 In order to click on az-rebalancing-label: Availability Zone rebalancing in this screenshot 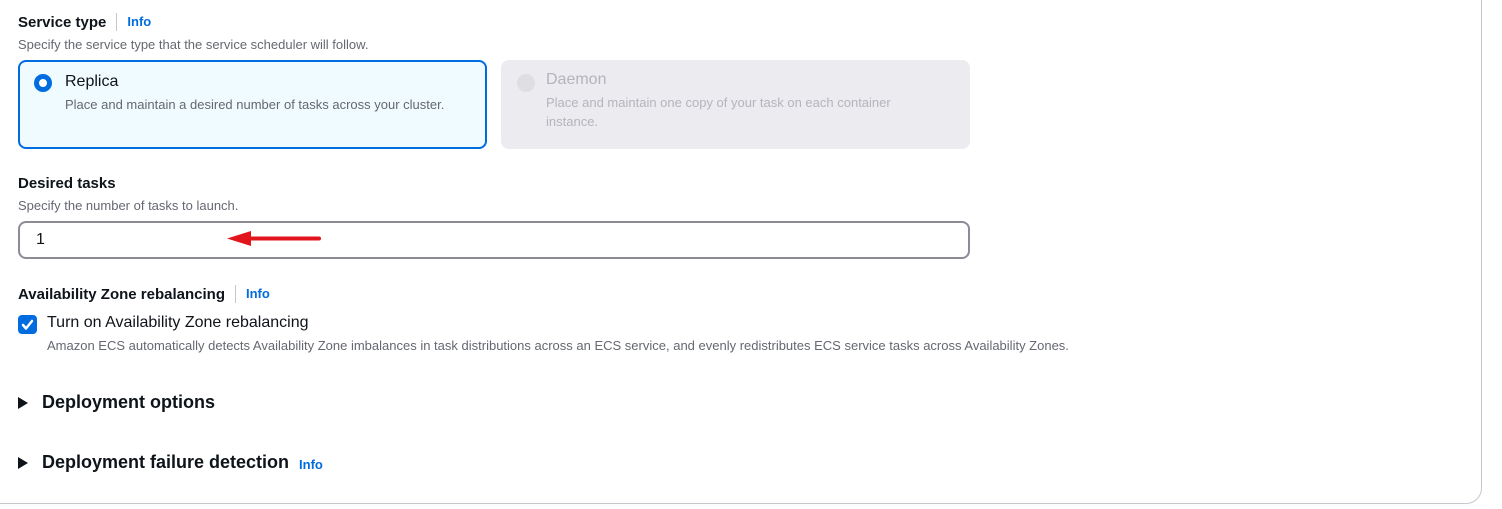, I will do `click(121, 294)`.